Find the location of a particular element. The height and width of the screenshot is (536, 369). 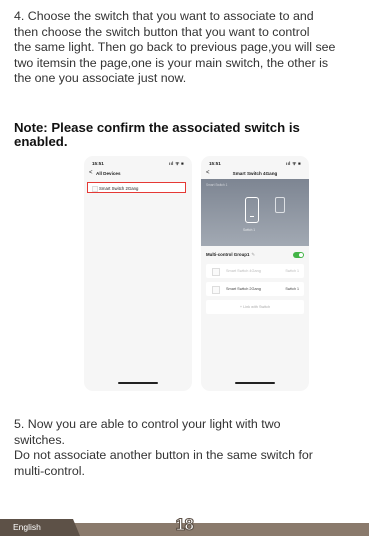

multi-control-header: Multi-control Group1 ✎ is located at coordinates (255, 256).